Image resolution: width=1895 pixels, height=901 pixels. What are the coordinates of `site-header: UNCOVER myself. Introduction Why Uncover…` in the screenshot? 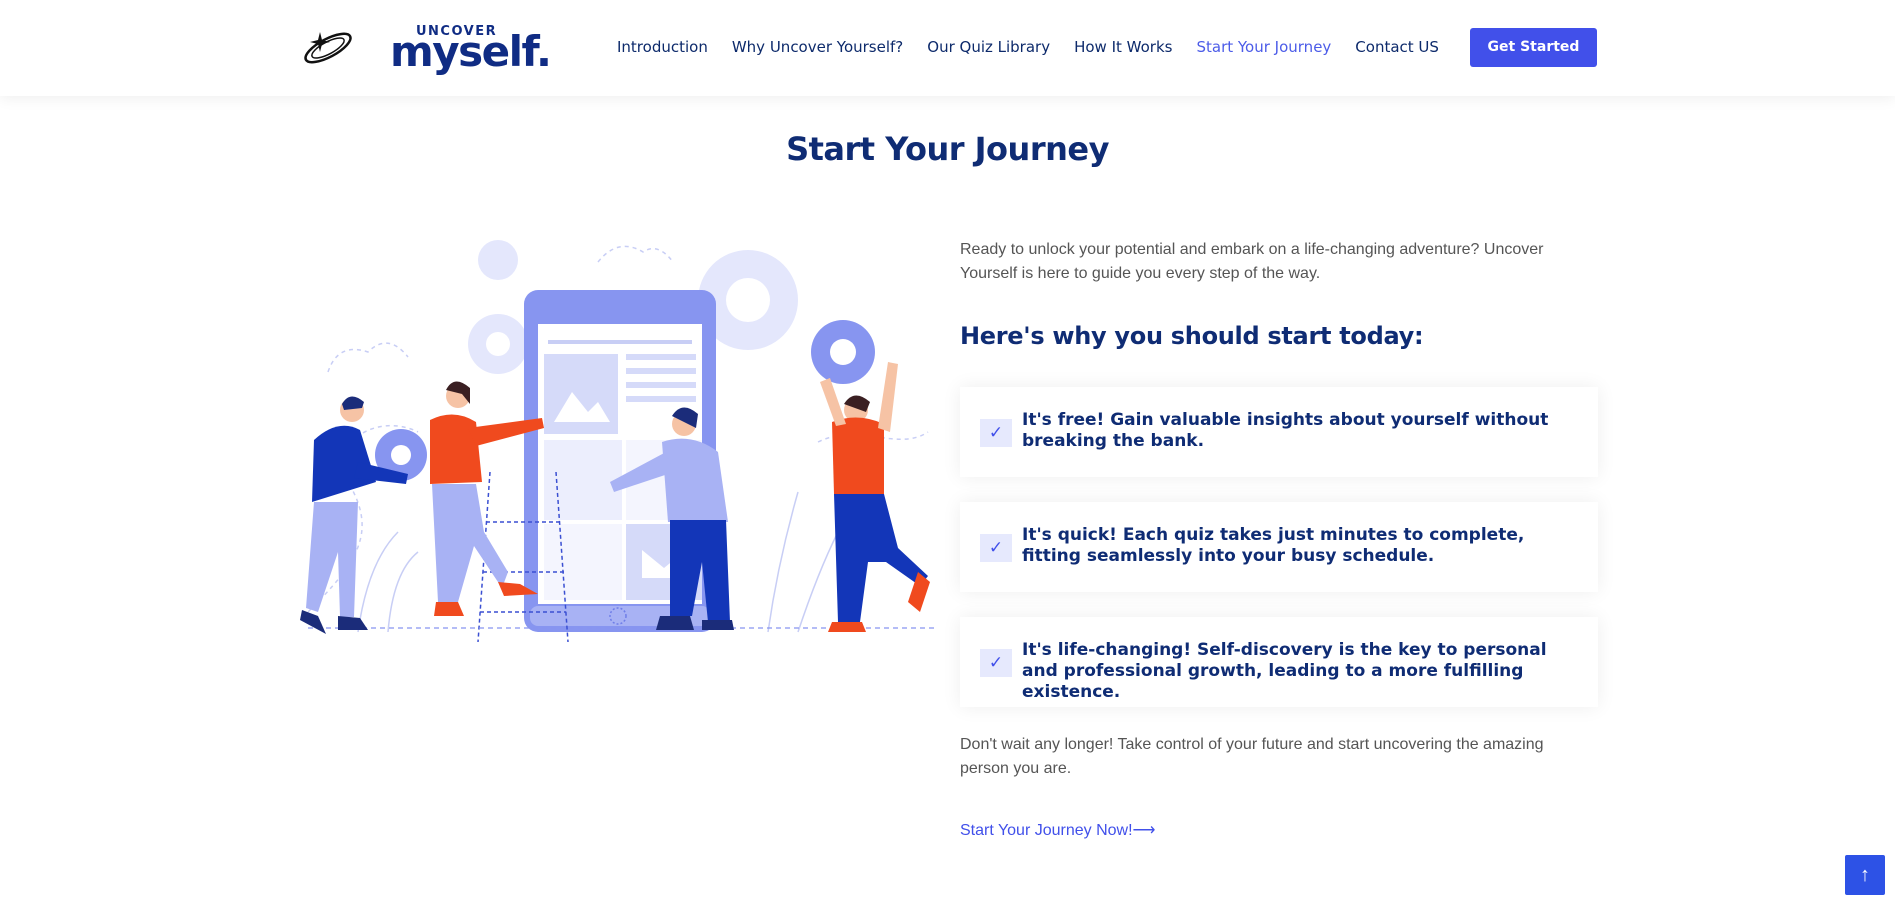 It's located at (947, 48).